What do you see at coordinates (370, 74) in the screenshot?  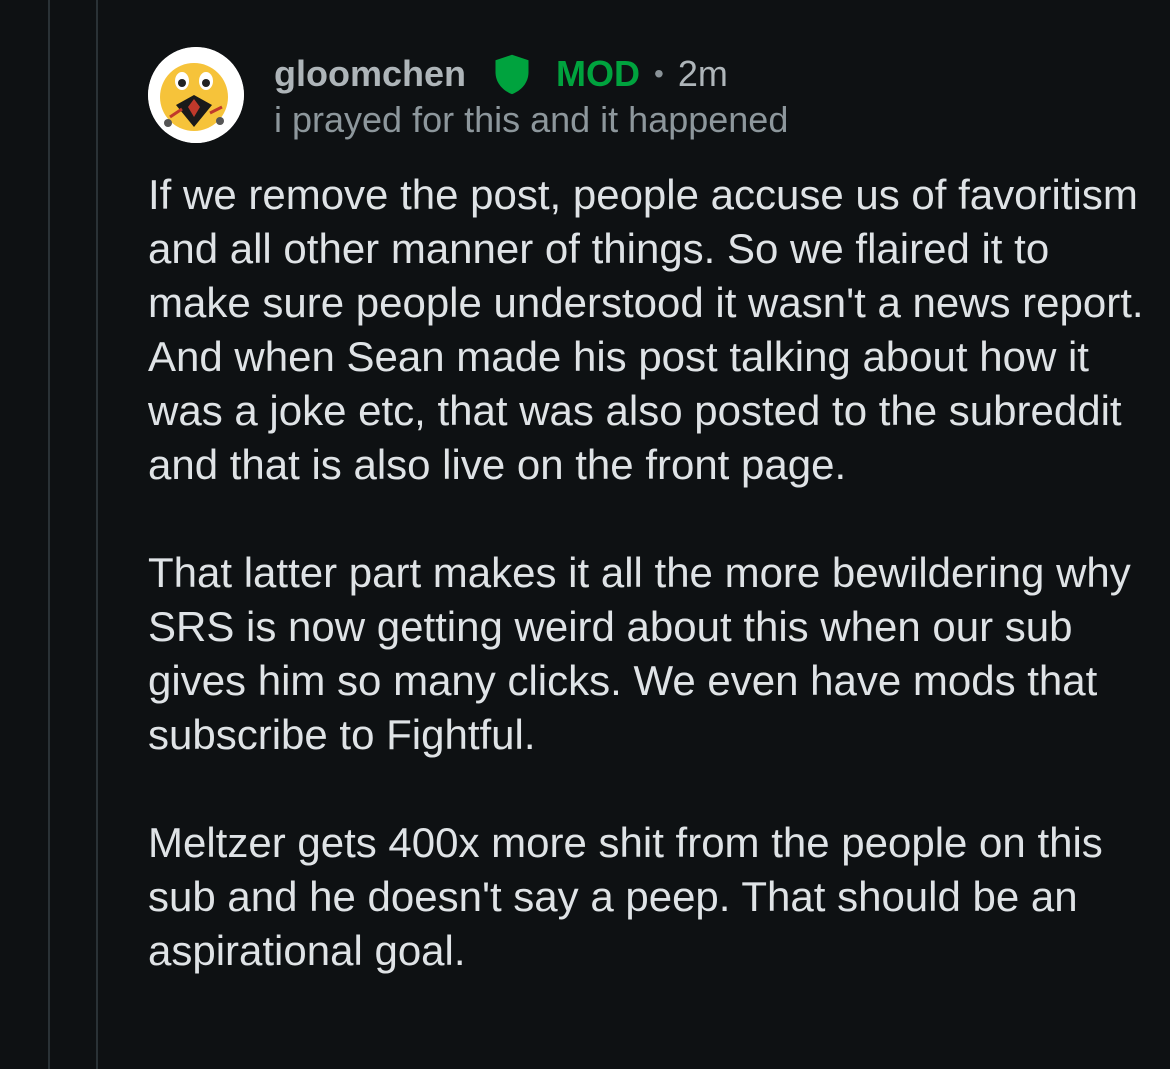 I see `username: gloomchen` at bounding box center [370, 74].